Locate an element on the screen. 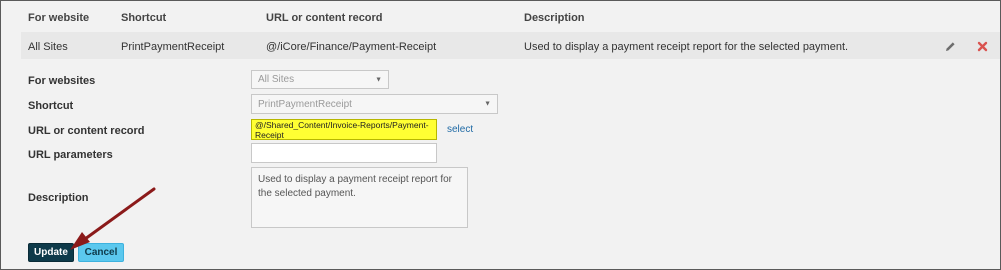  row-shortcut: PrintPaymentReceipt is located at coordinates (173, 47).